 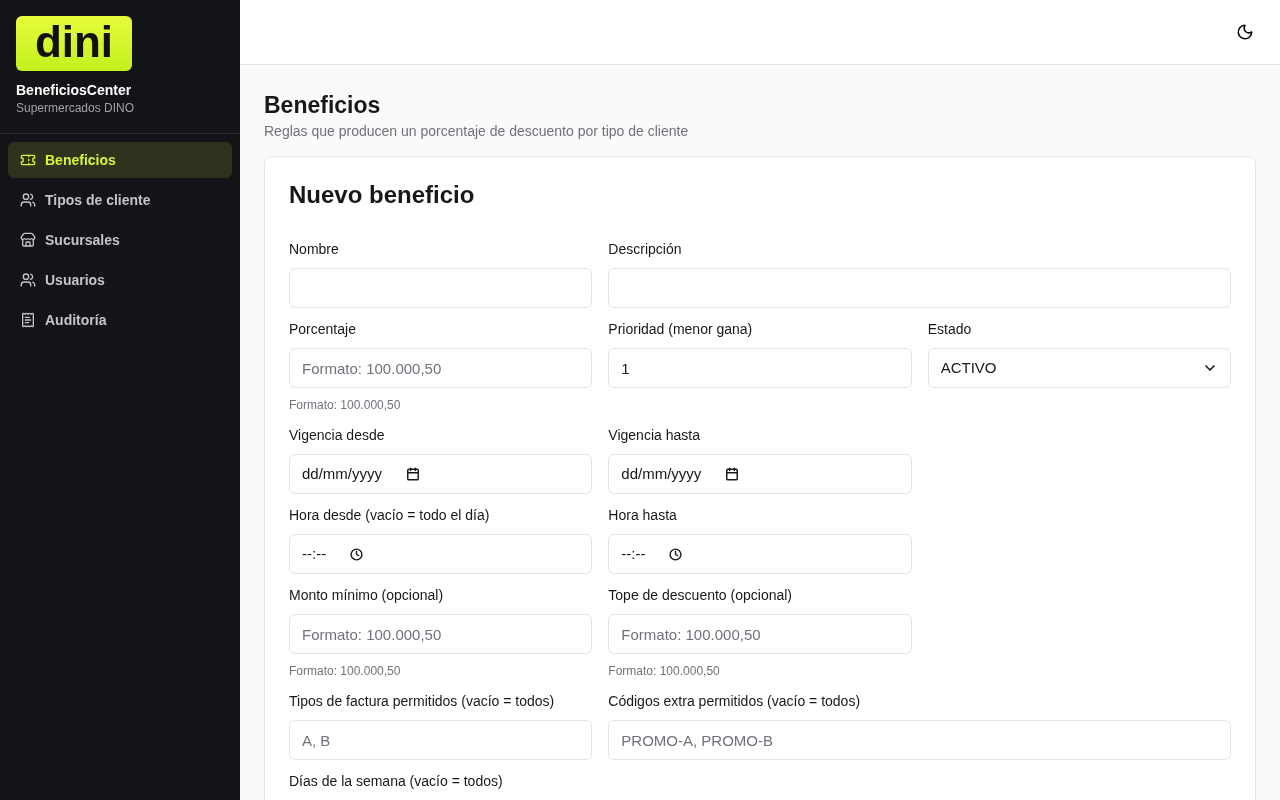 I want to click on dark-mode-icon, so click(x=1245, y=32).